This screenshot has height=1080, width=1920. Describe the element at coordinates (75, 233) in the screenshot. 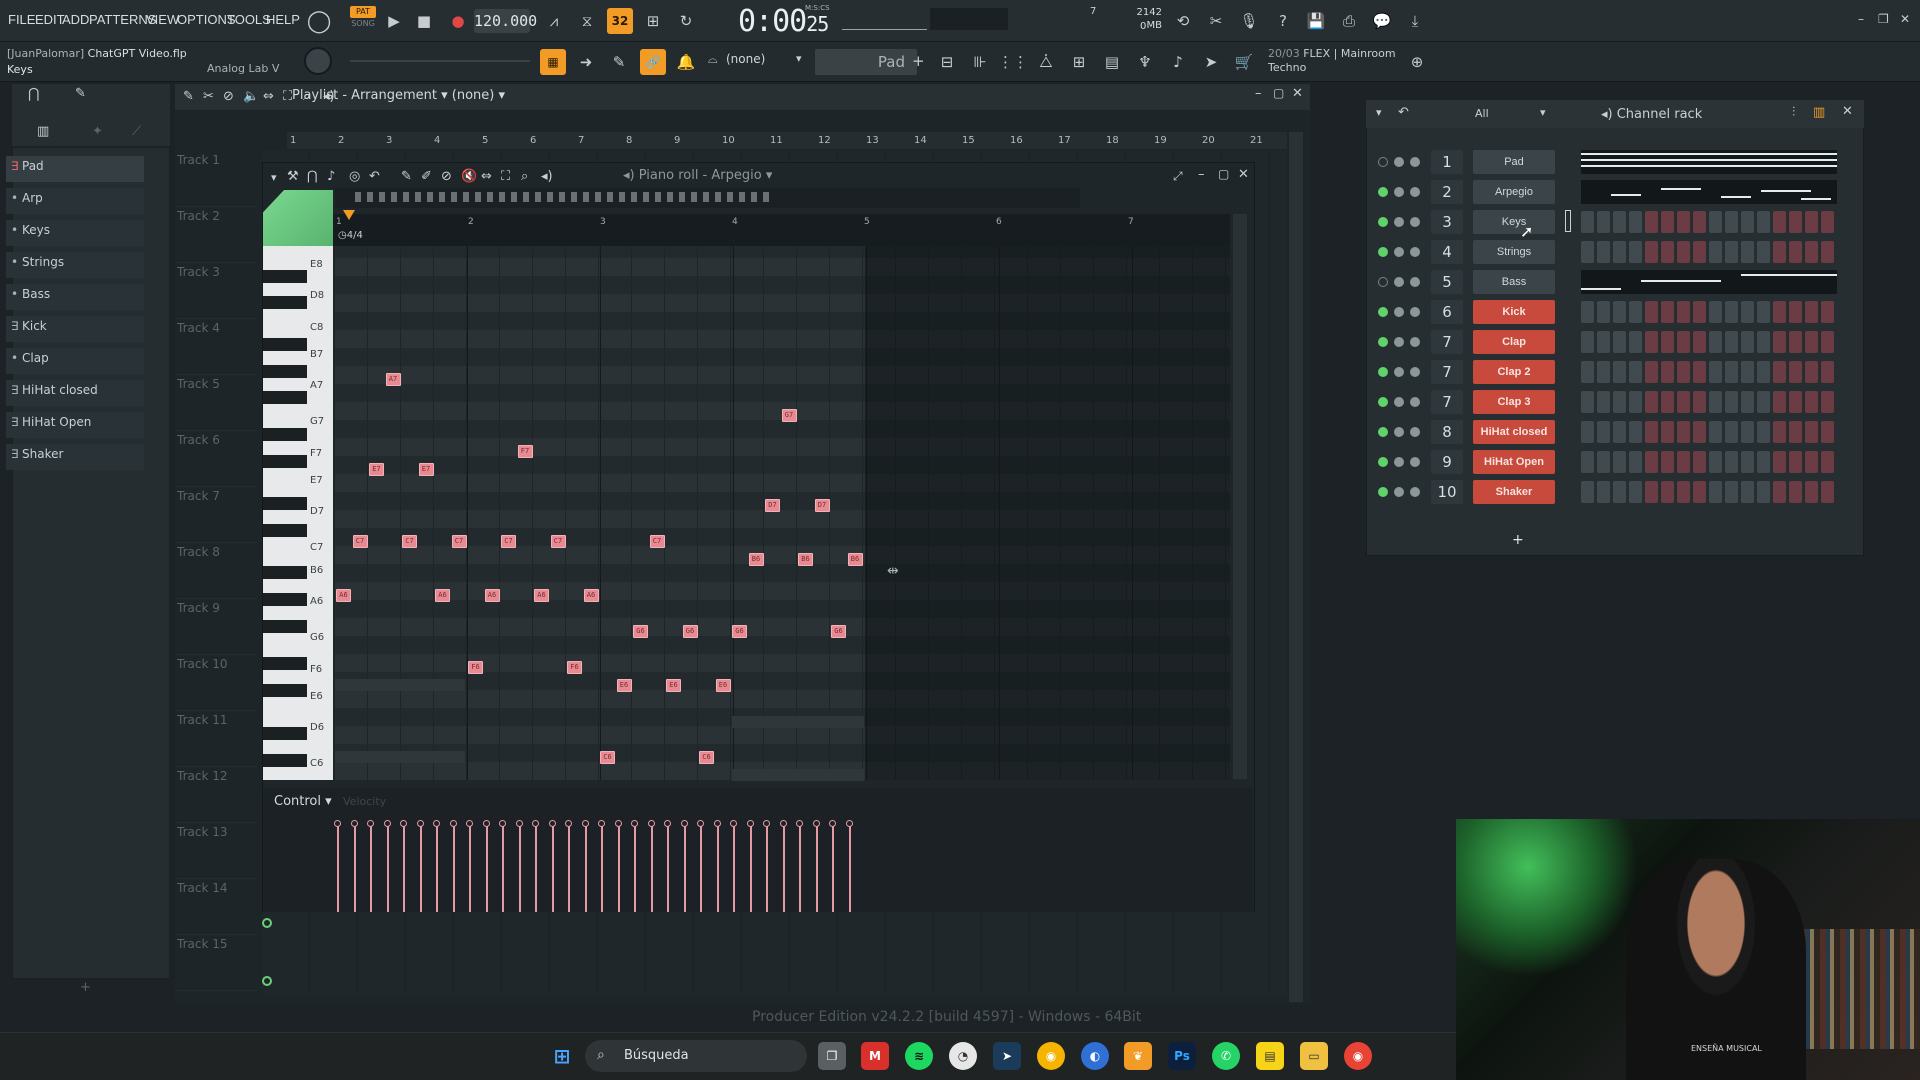

I see `browser-item: • Keys` at that location.